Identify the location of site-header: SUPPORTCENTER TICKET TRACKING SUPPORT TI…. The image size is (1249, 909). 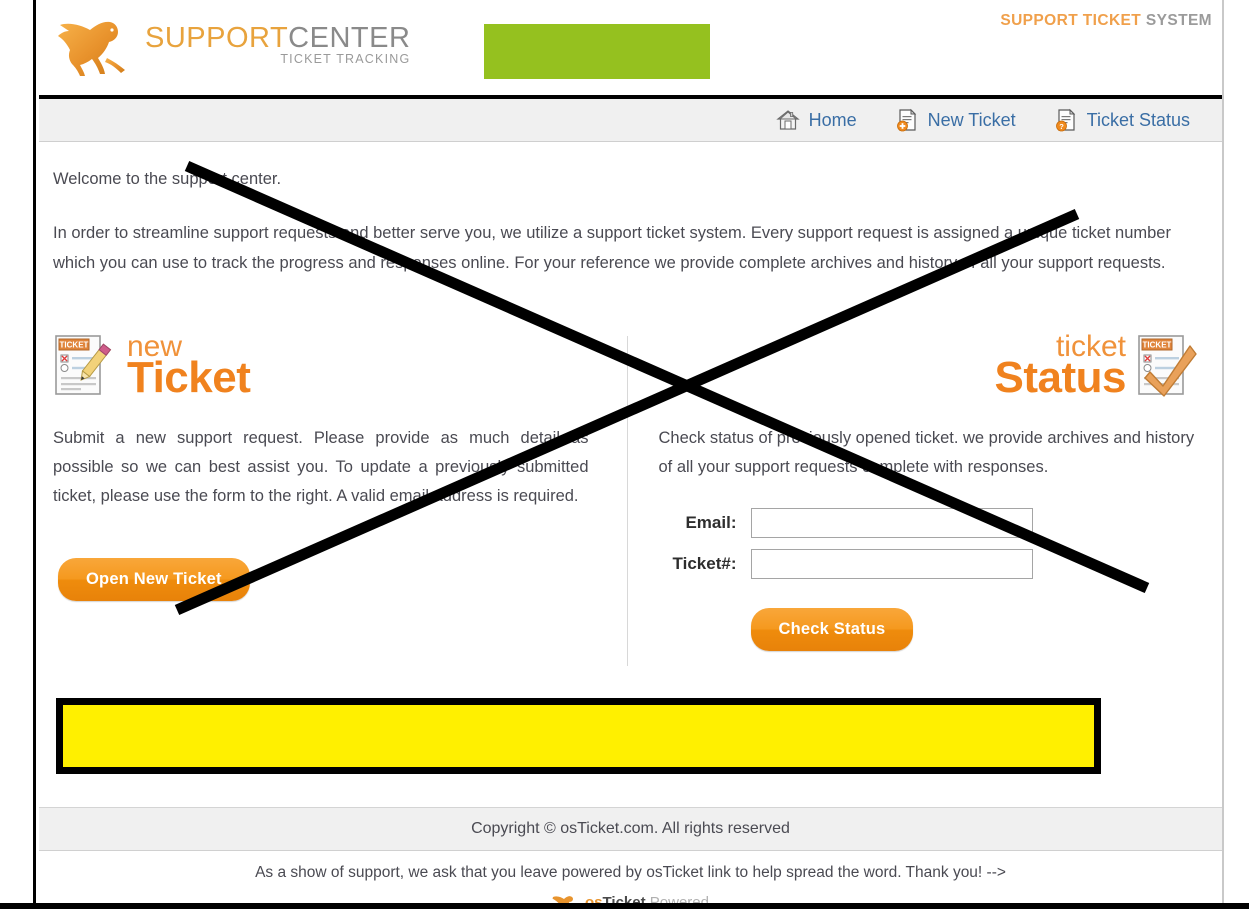
(630, 49).